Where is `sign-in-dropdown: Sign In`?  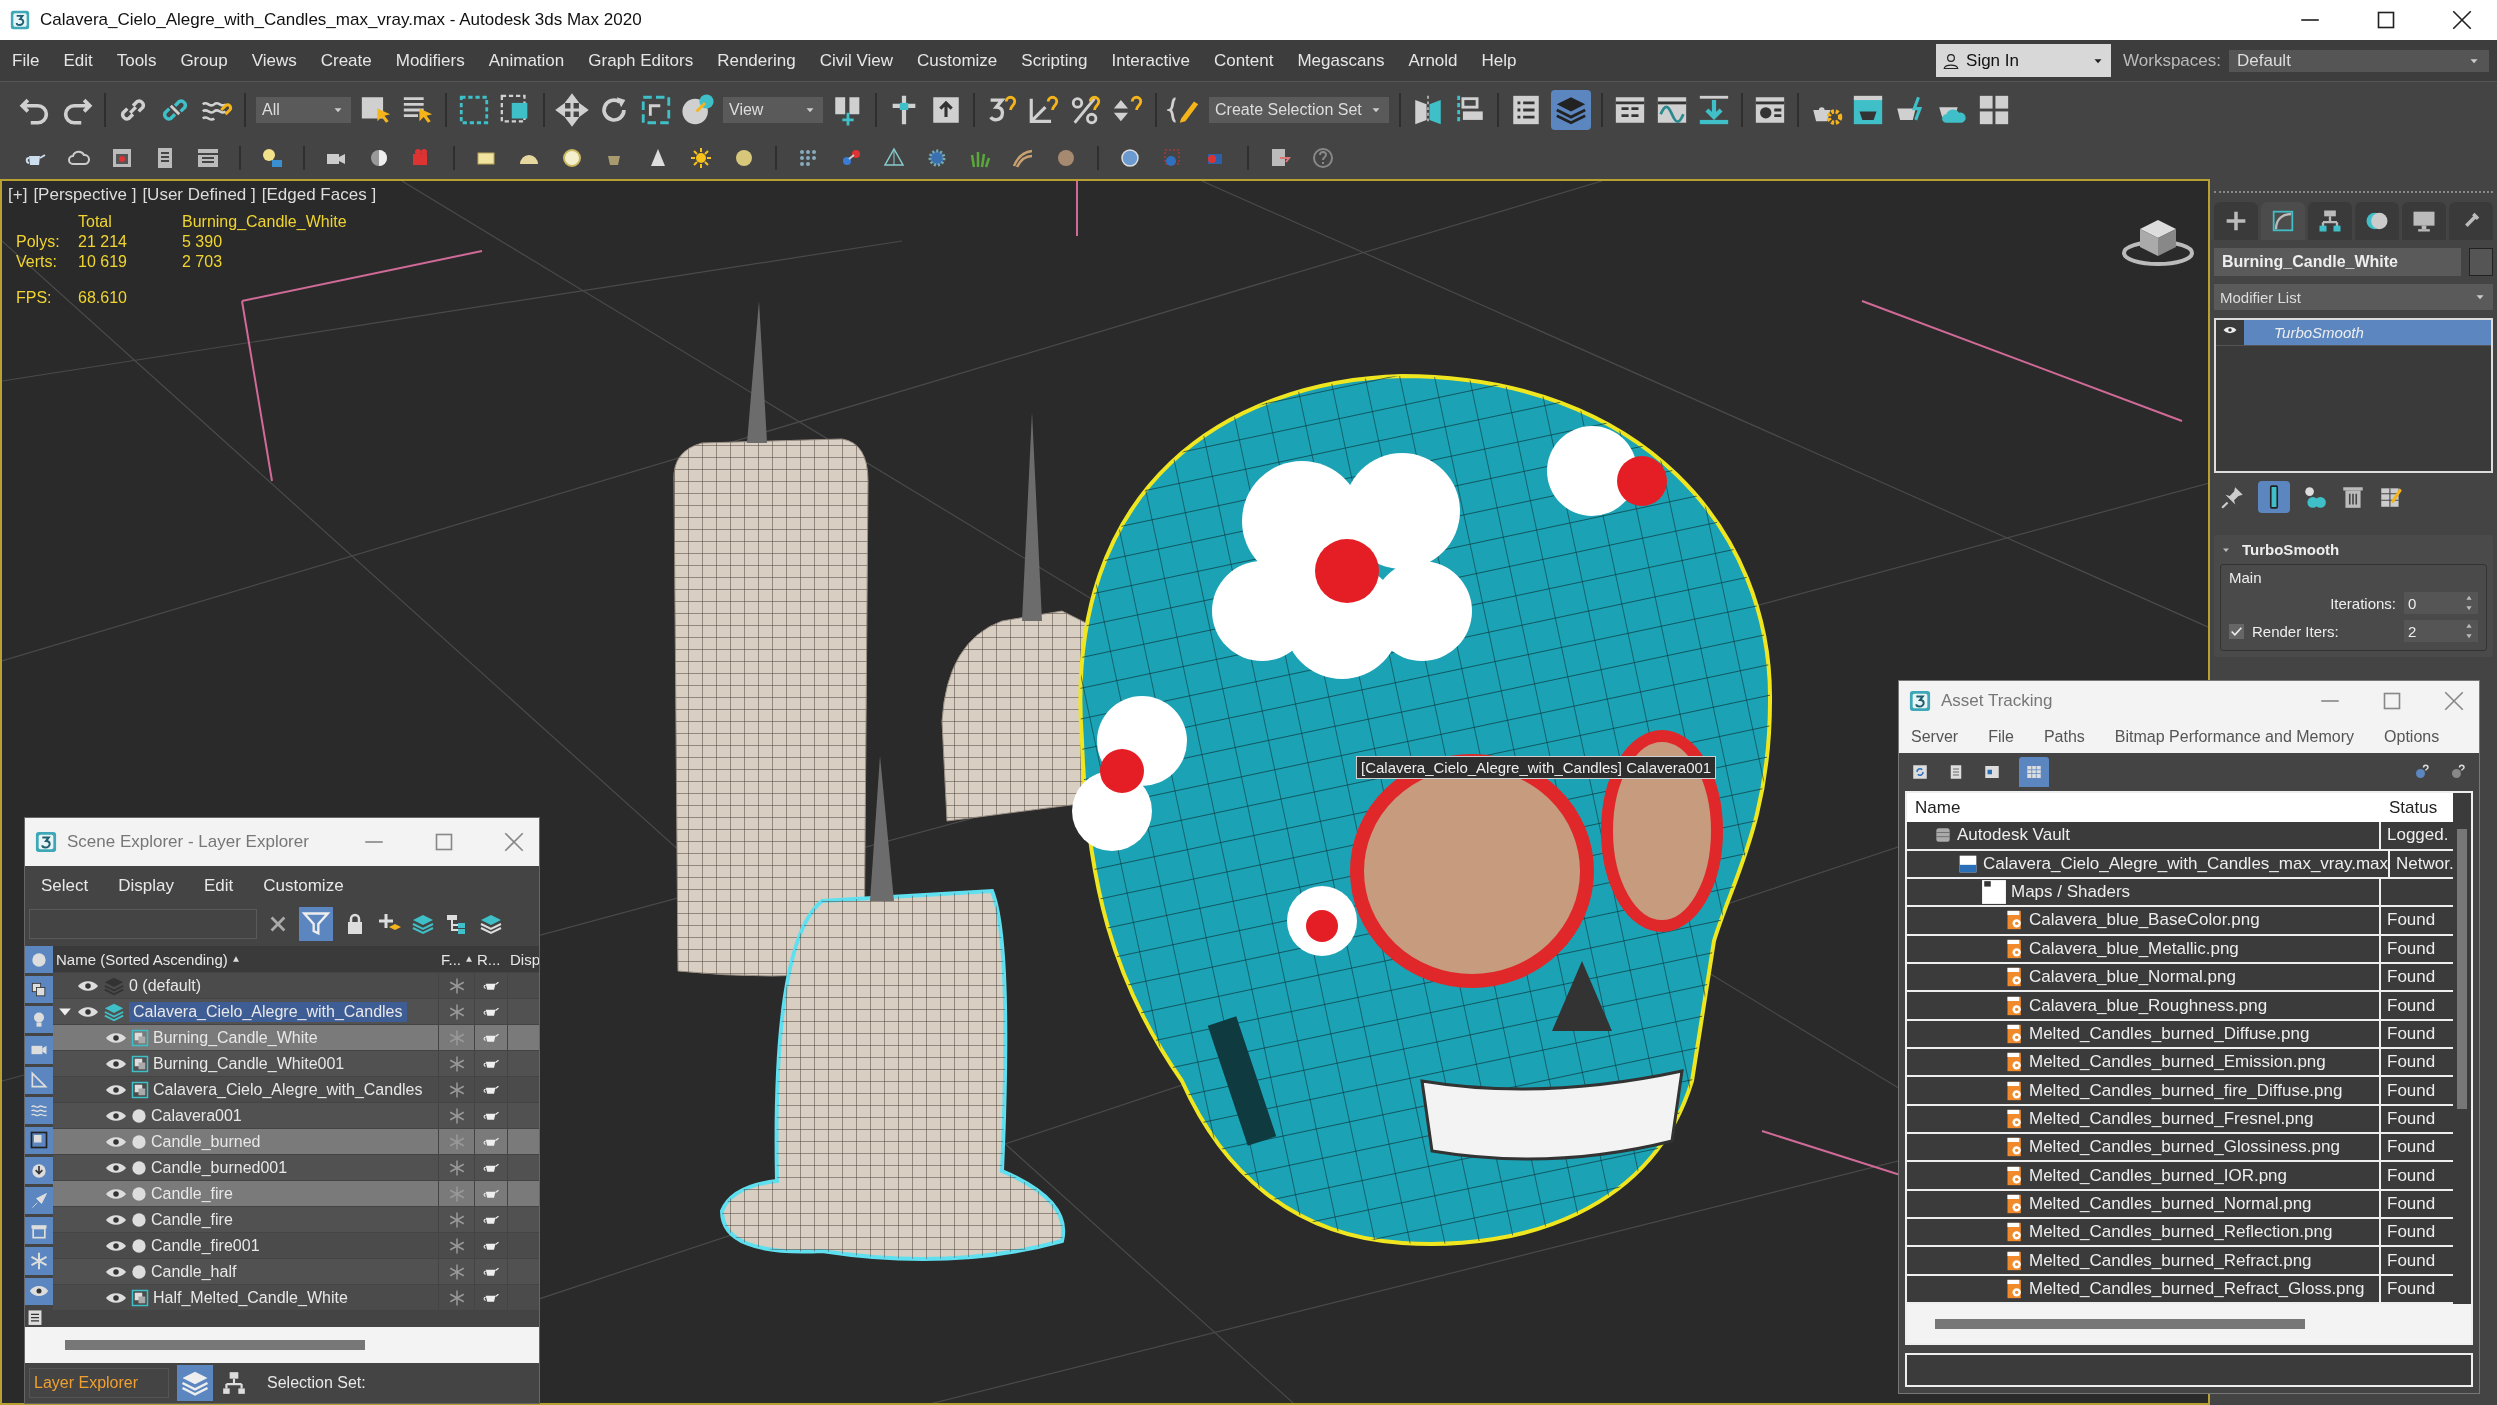
sign-in-dropdown: Sign In is located at coordinates (2024, 60).